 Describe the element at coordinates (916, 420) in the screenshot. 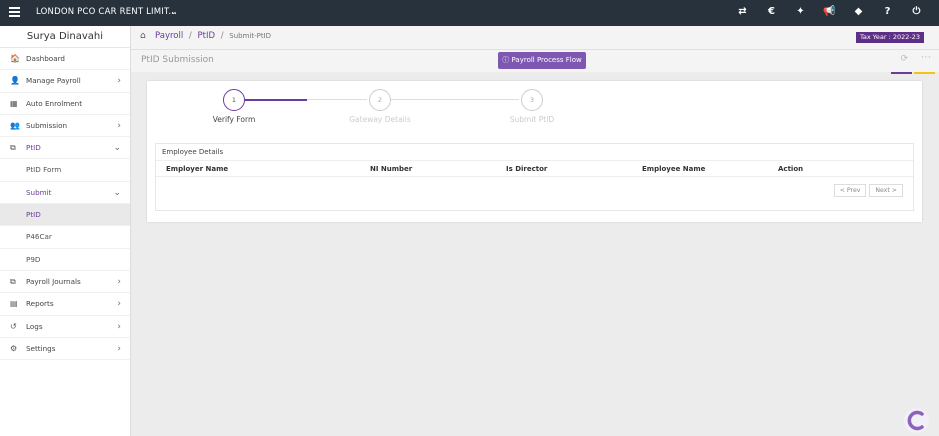

I see `brand-chat-icon` at that location.